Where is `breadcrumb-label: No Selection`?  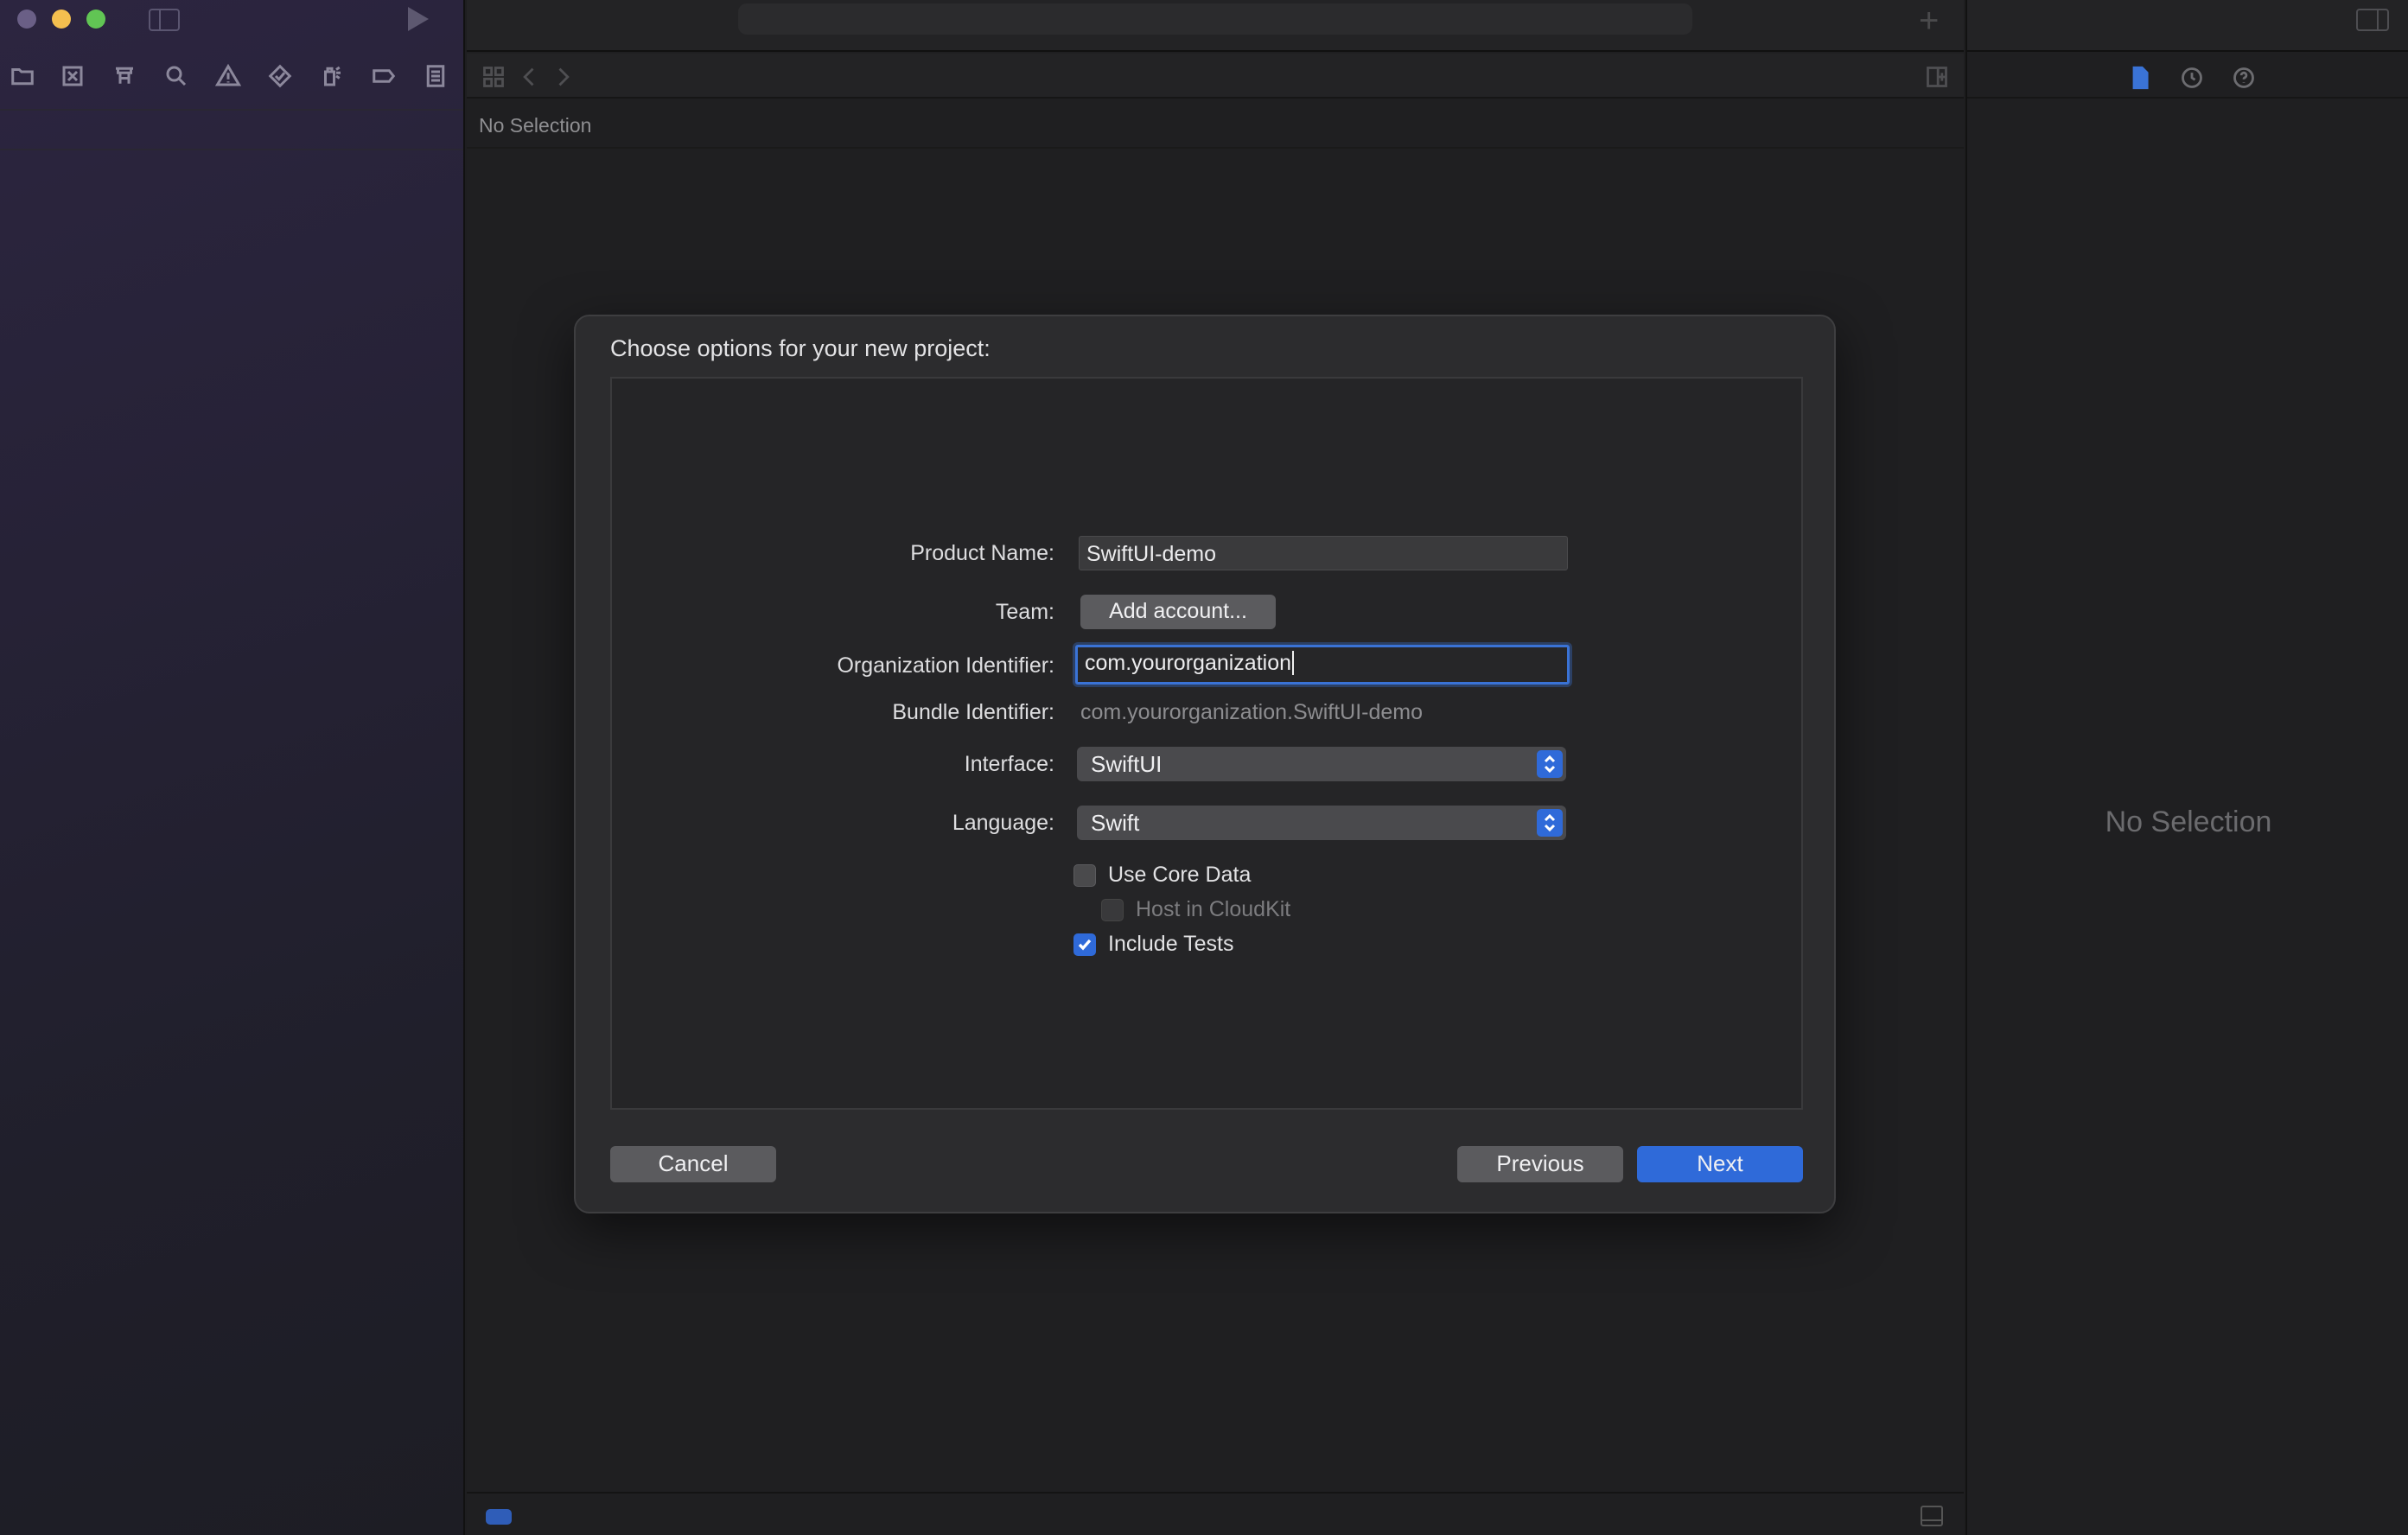
breadcrumb-label: No Selection is located at coordinates (535, 125).